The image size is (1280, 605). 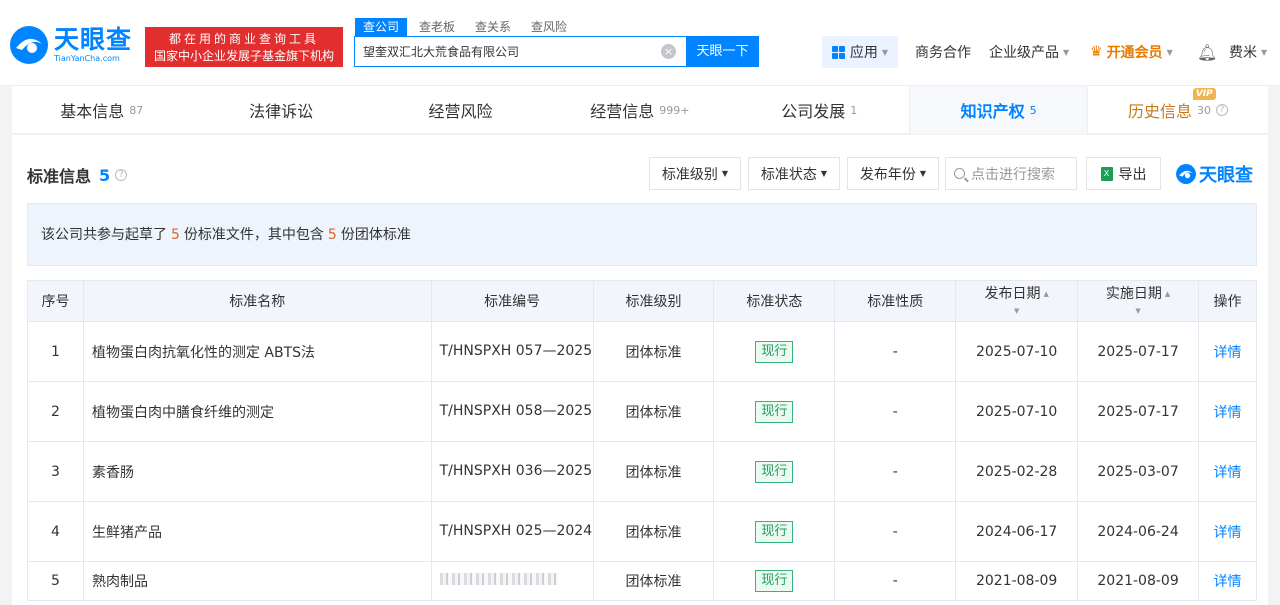 I want to click on tab-label: 历史信息, so click(x=1160, y=111).